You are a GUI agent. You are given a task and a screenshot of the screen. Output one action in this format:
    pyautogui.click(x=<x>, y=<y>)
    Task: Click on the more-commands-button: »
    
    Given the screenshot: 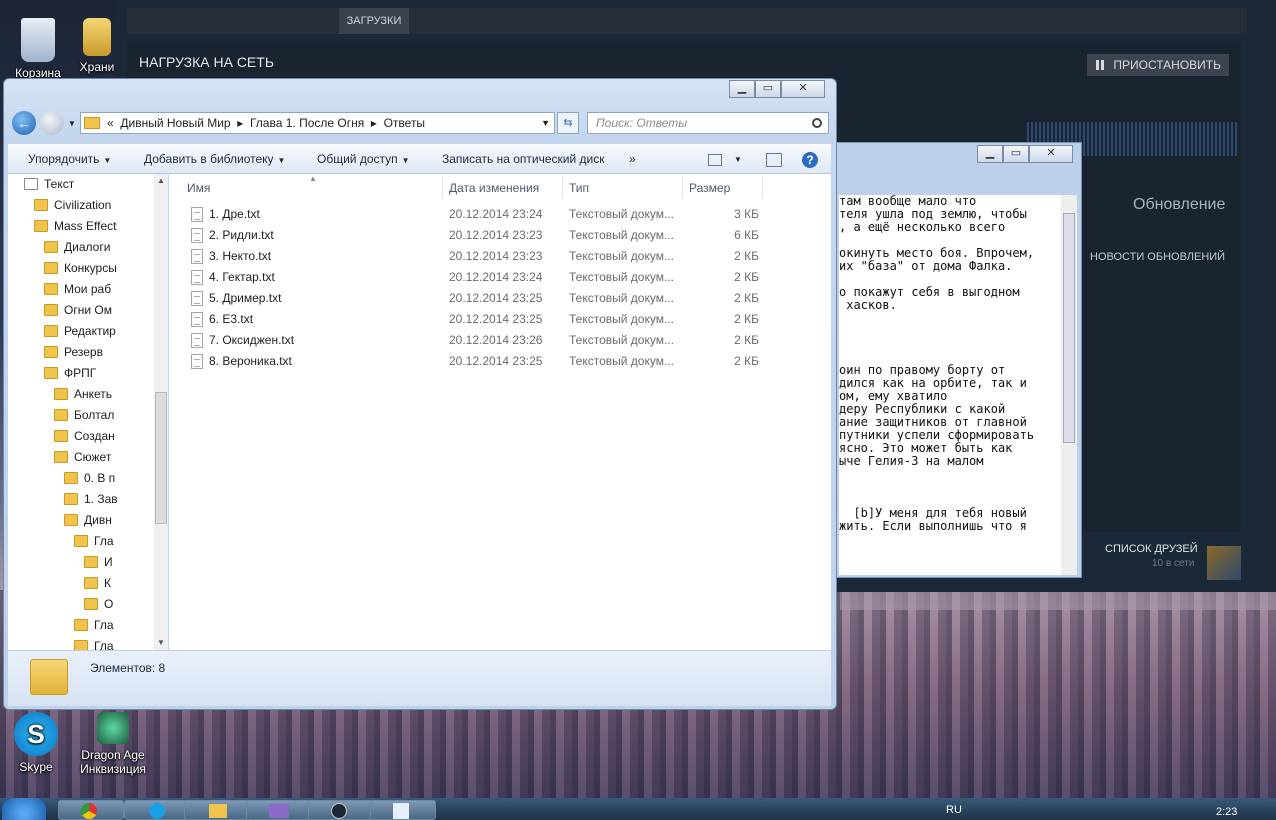 What is the action you would take?
    pyautogui.click(x=632, y=159)
    